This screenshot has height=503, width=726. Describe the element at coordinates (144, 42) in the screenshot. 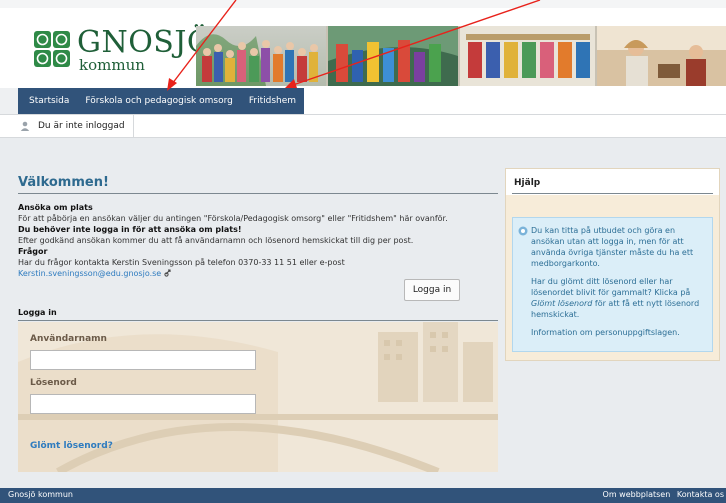

I see `logo-title: GNOSJÖ` at that location.